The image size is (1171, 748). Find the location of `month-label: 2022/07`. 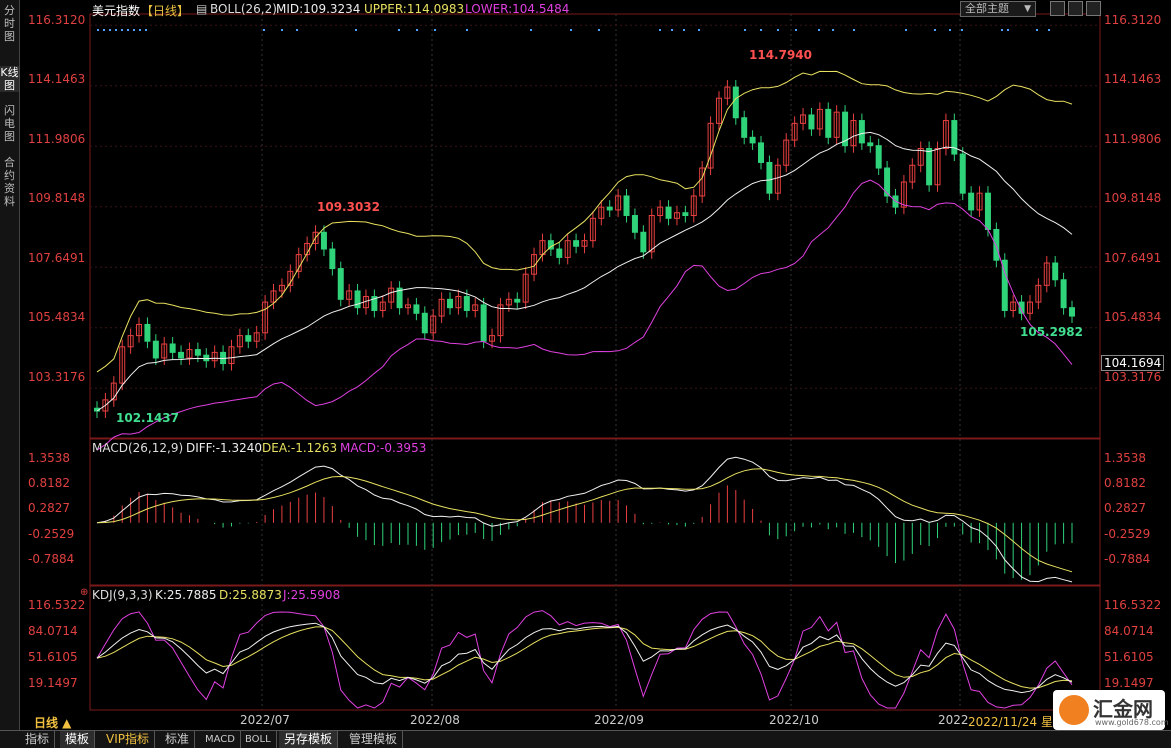

month-label: 2022/07 is located at coordinates (265, 720).